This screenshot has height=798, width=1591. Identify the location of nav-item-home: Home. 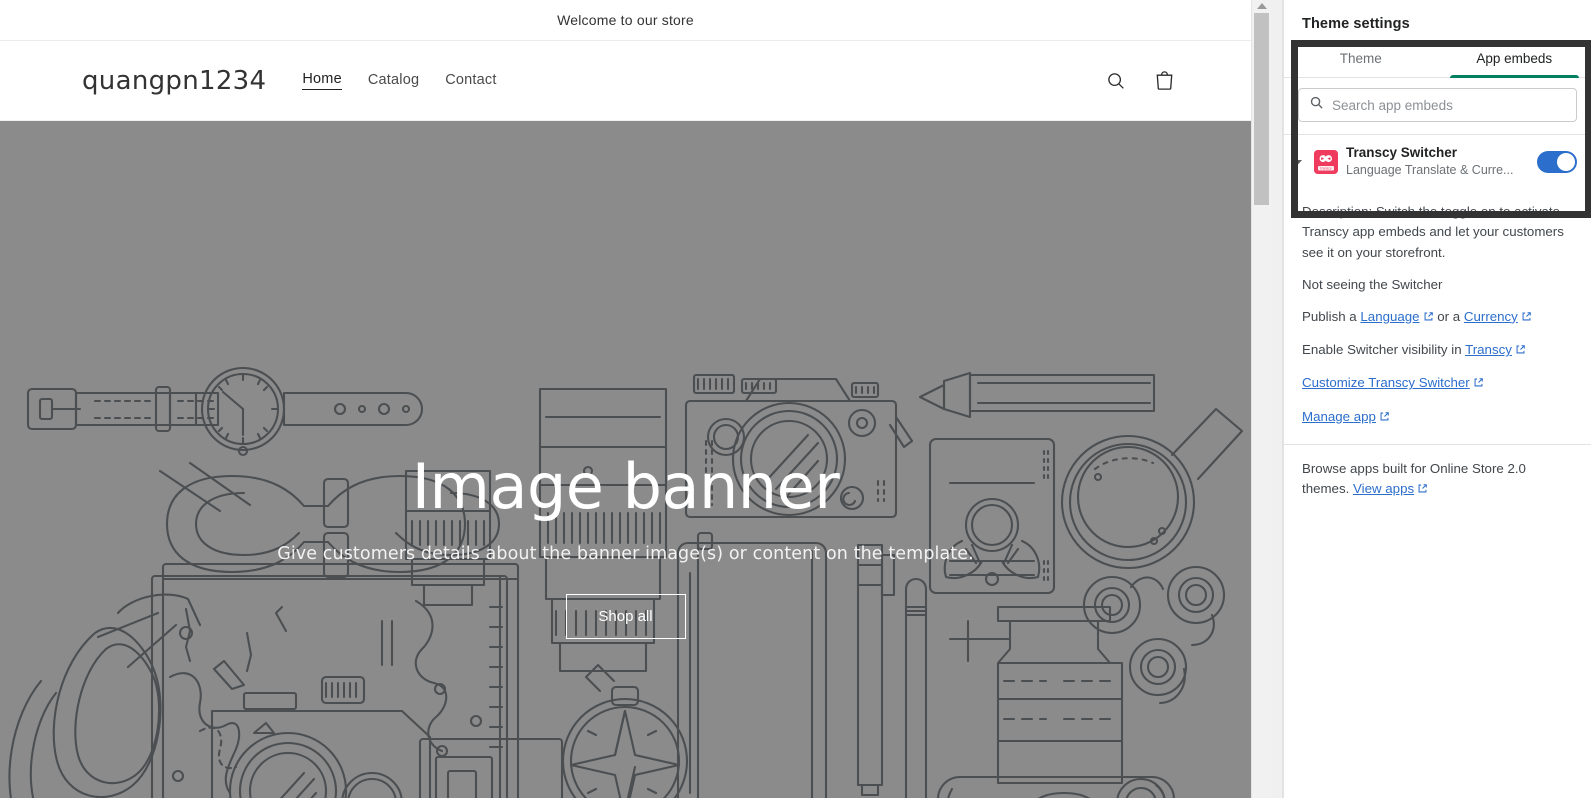
(322, 80).